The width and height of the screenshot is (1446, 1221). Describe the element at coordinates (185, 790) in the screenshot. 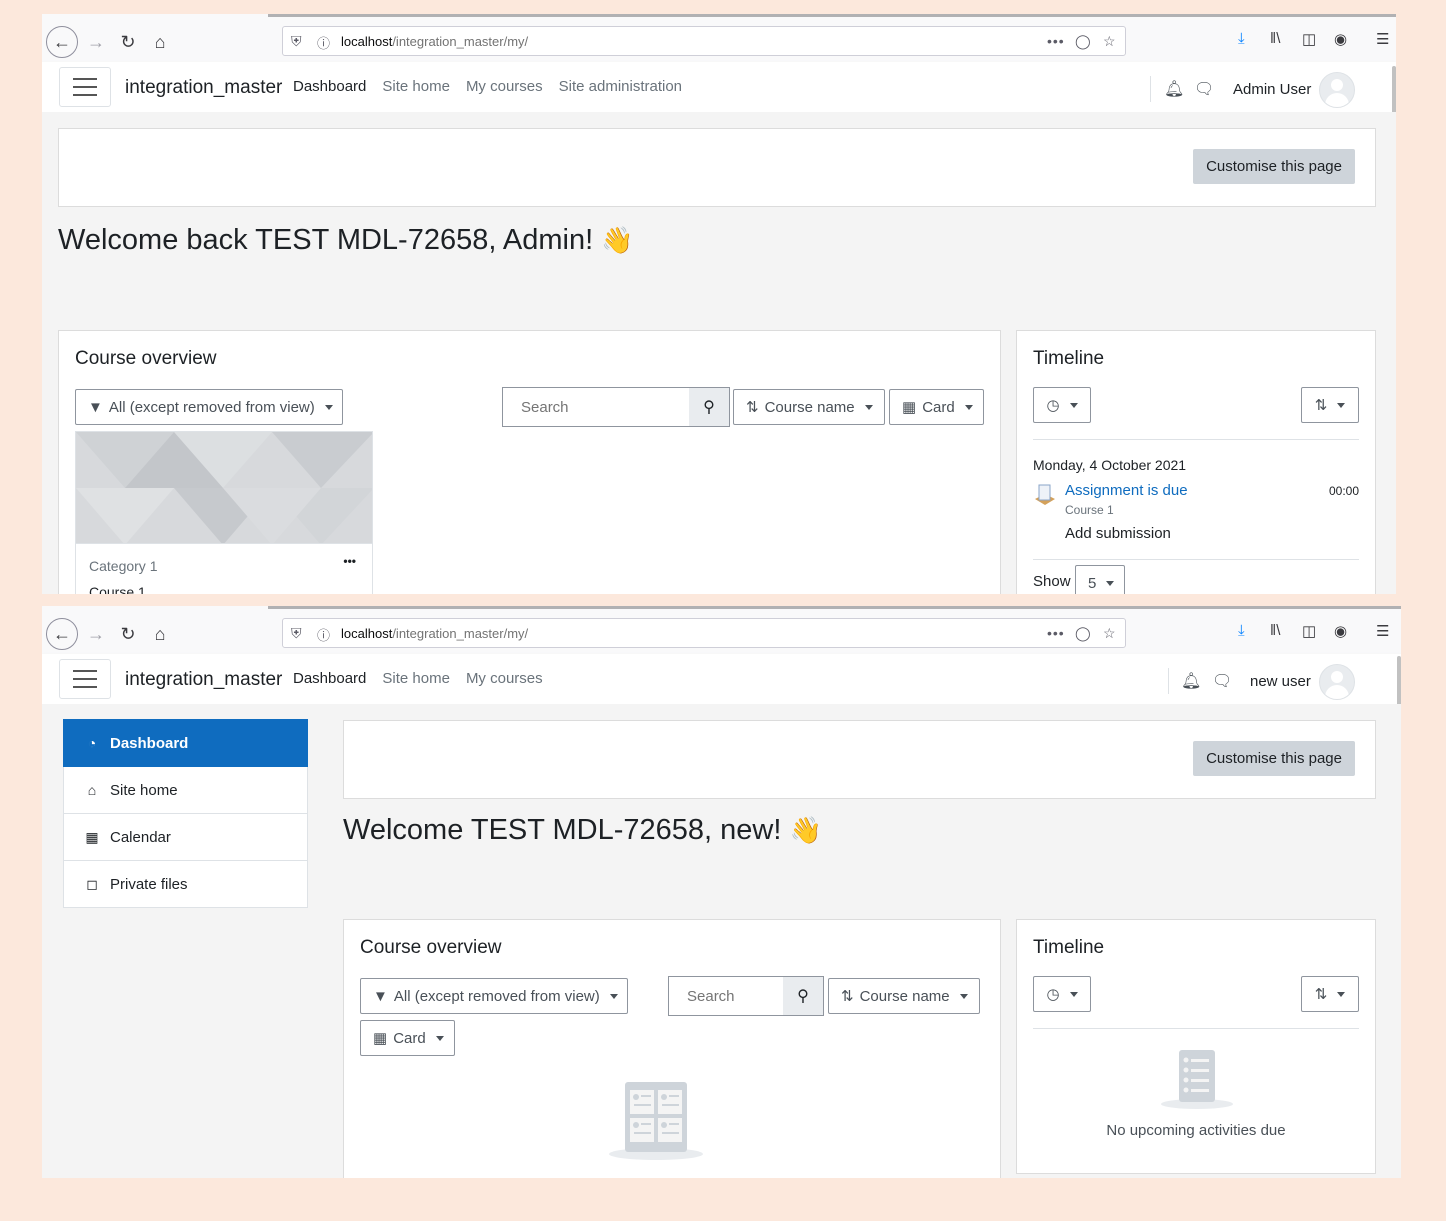

I see `drawer-item-site-home: ⌂ Site home` at that location.